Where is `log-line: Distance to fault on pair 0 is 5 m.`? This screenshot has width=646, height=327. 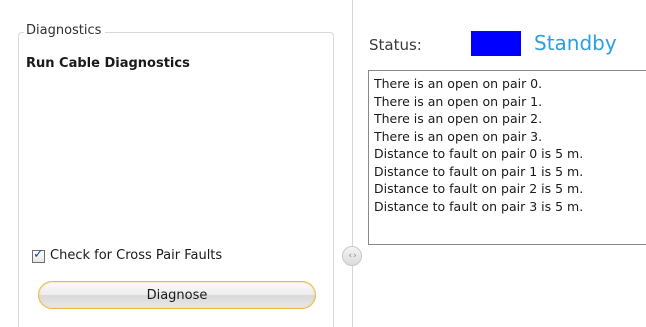
log-line: Distance to fault on pair 0 is 5 m. is located at coordinates (479, 153).